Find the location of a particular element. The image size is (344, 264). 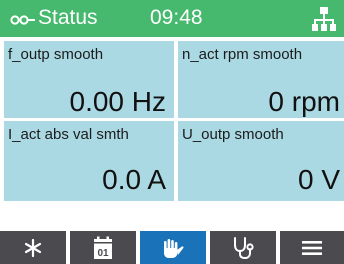

parameter-value: 0 V is located at coordinates (318, 179).